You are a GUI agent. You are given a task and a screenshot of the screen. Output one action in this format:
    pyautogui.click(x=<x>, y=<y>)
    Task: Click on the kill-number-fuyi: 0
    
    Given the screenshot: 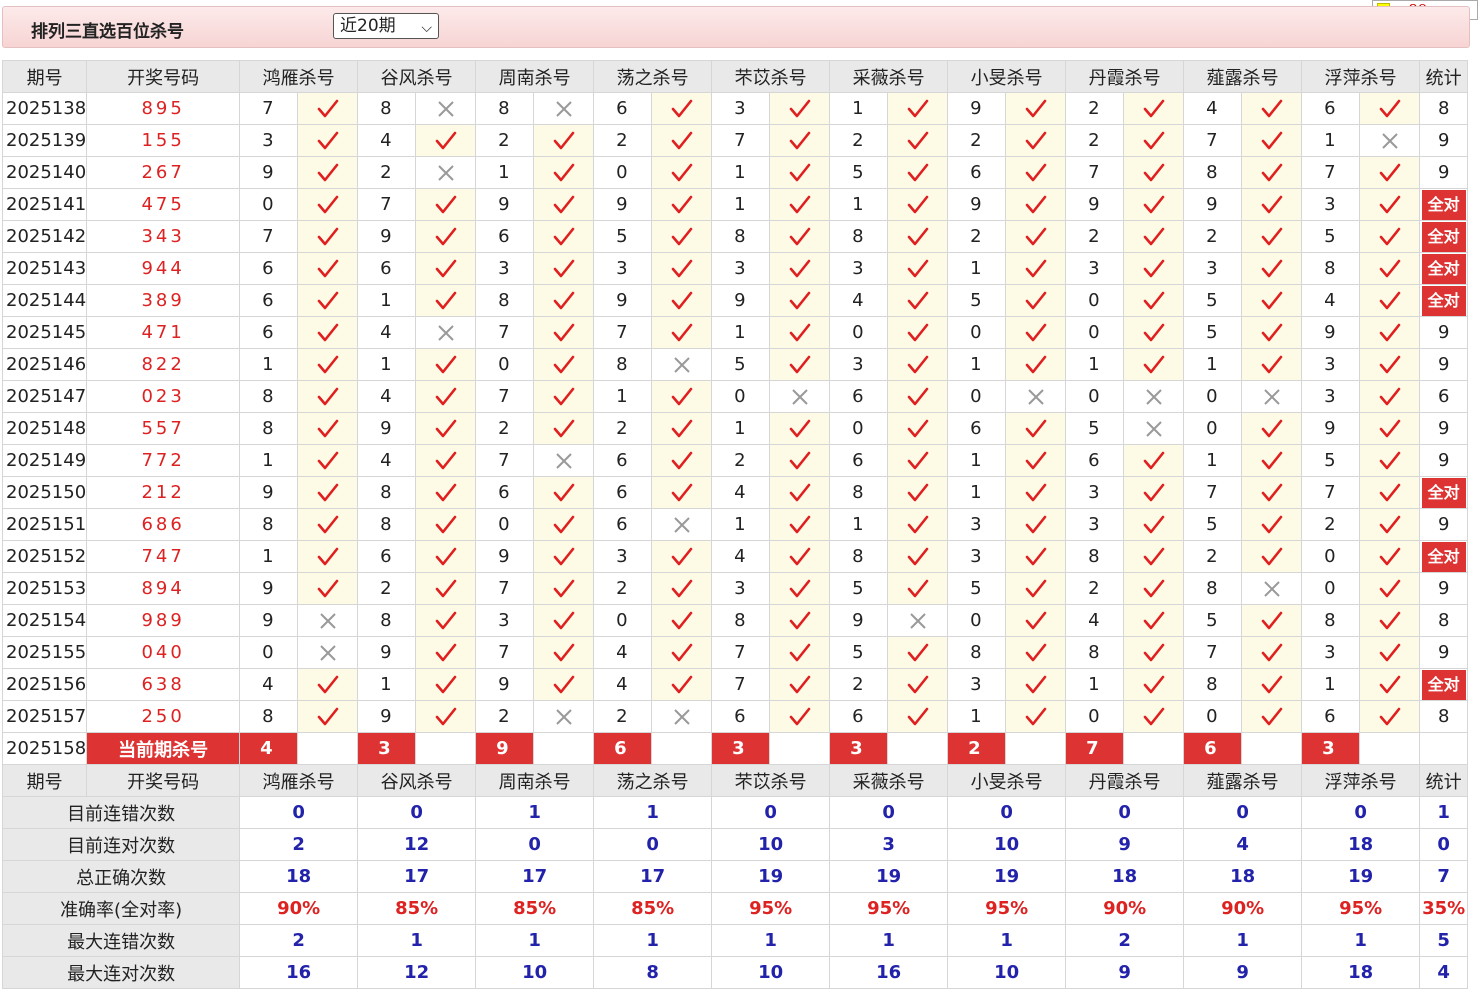 What is the action you would take?
    pyautogui.click(x=741, y=396)
    